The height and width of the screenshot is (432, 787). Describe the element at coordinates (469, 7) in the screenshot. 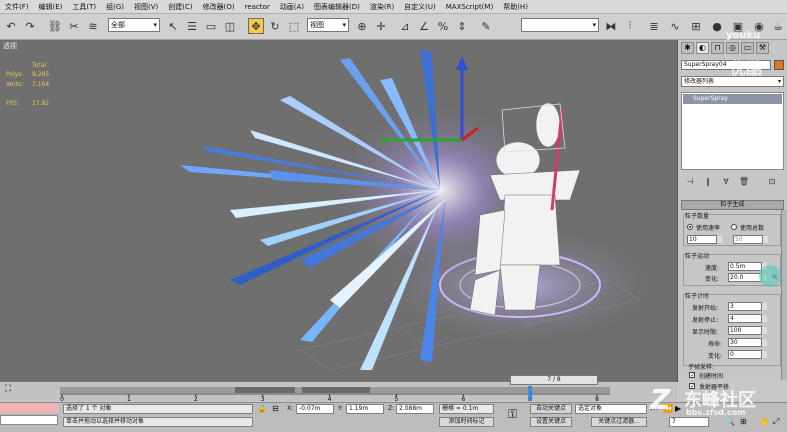

I see `menu-maxscript: MAXScript(M)` at that location.